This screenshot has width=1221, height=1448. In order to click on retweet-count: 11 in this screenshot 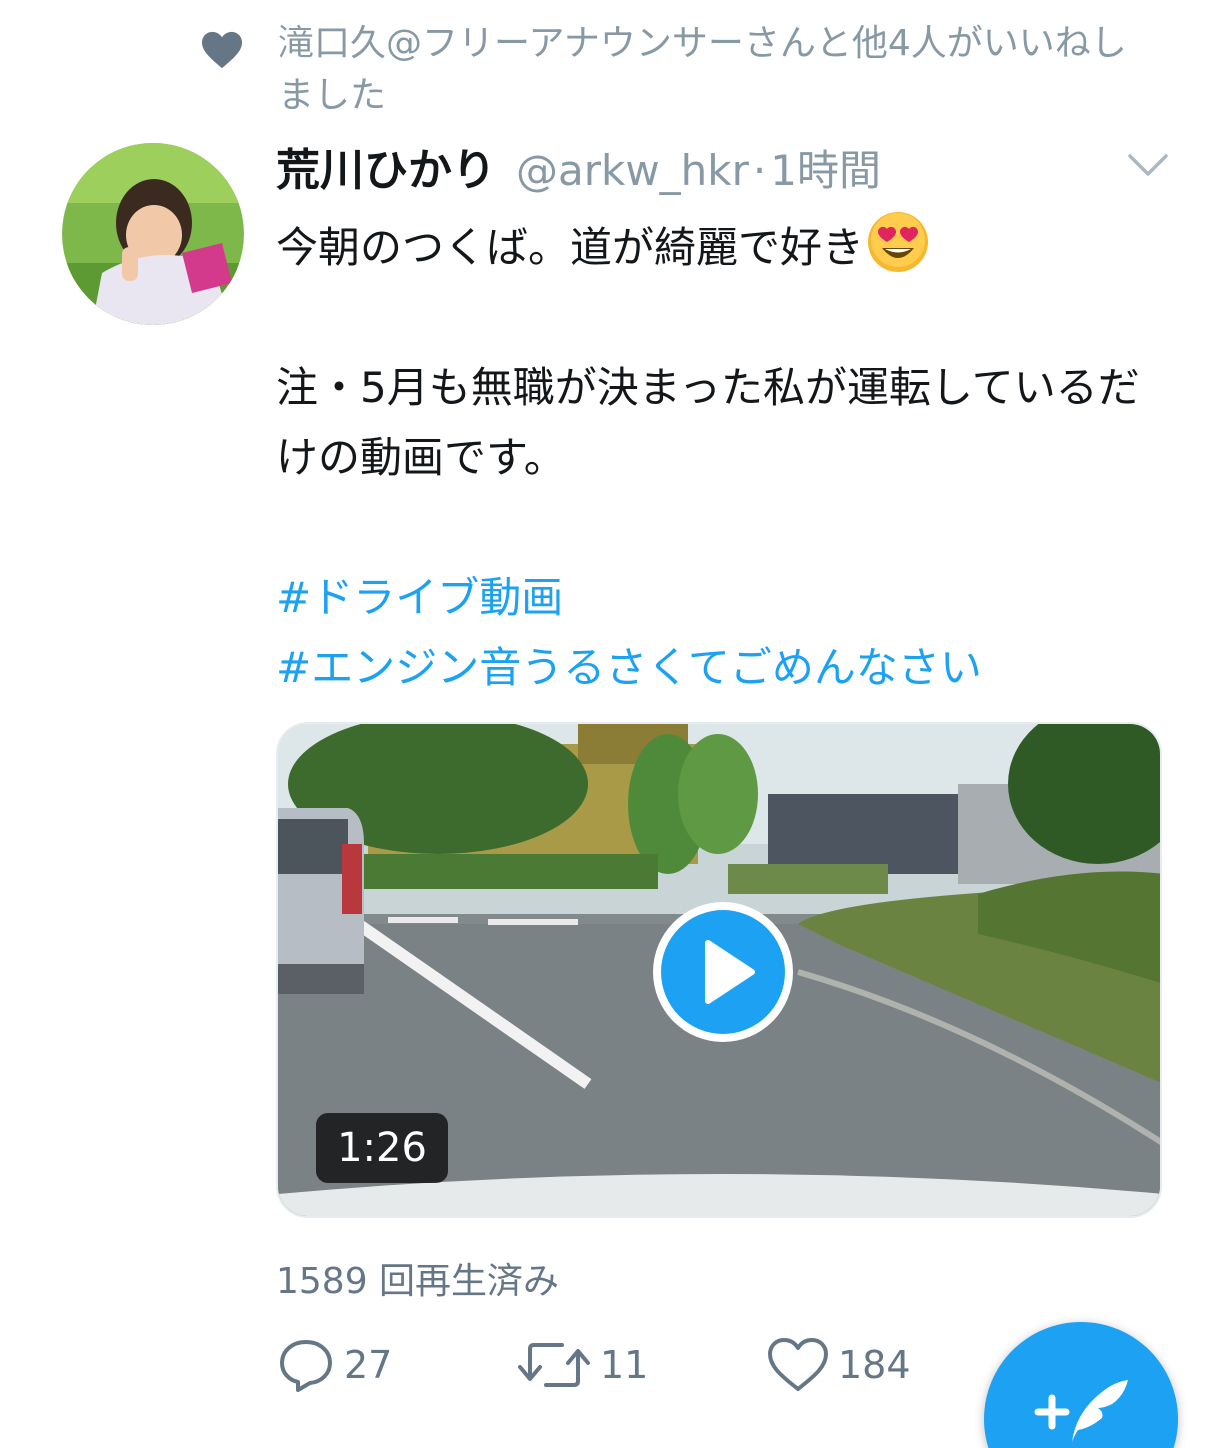, I will do `click(624, 1365)`.